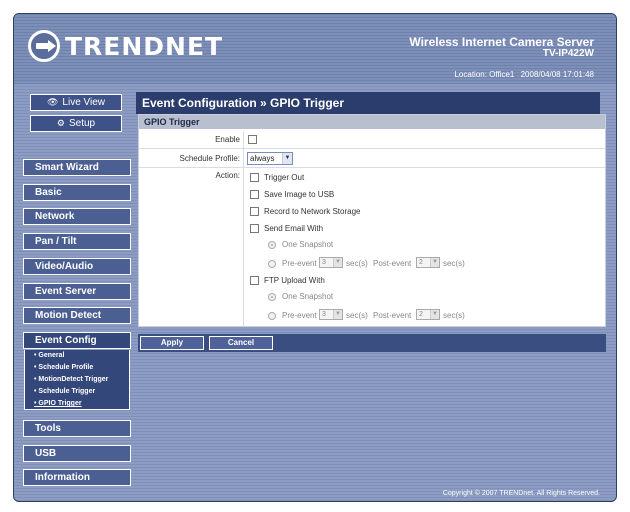 The height and width of the screenshot is (512, 630). Describe the element at coordinates (254, 228) in the screenshot. I see `send-email-checkbox` at that location.